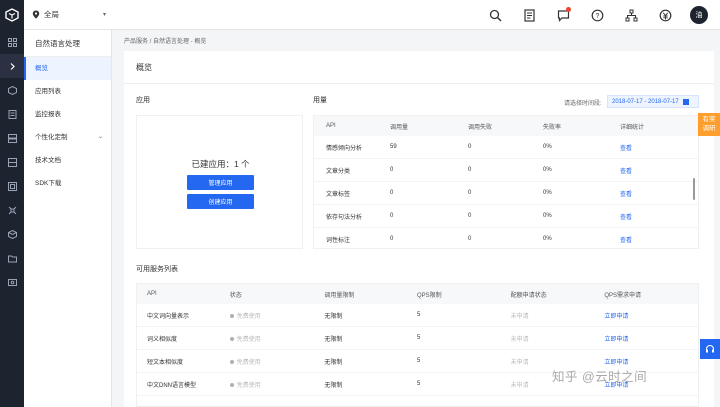  I want to click on column-header: 详细统计, so click(632, 127).